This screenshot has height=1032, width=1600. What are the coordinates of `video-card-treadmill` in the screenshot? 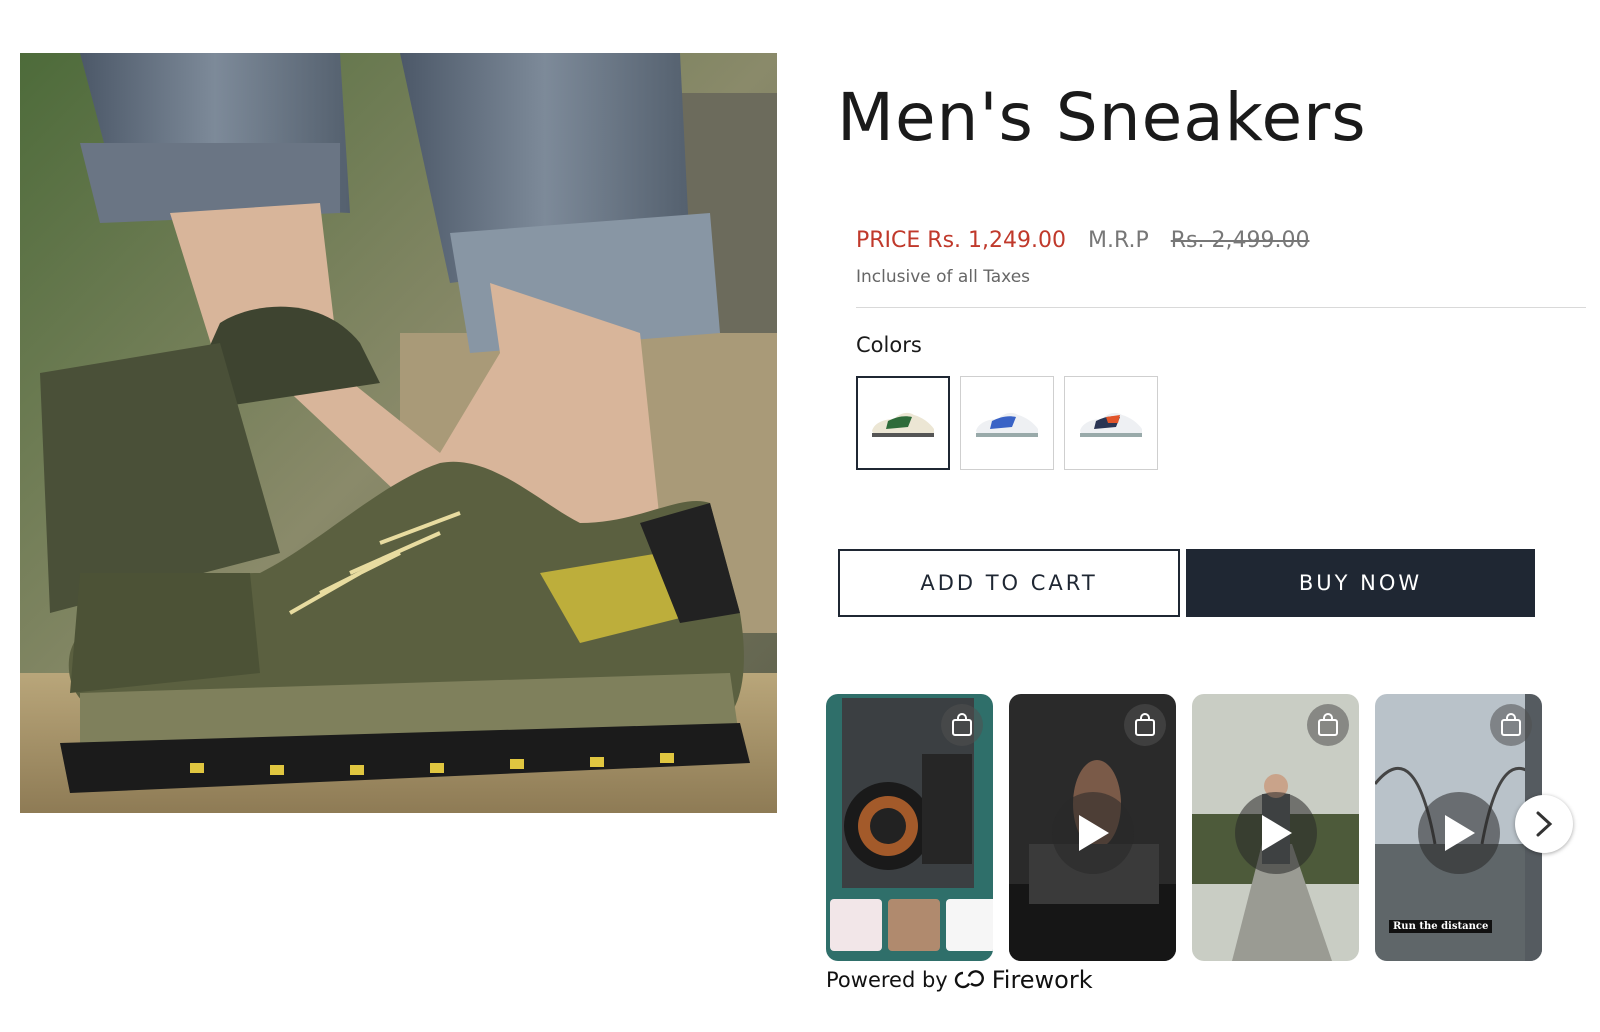 It's located at (1092, 827).